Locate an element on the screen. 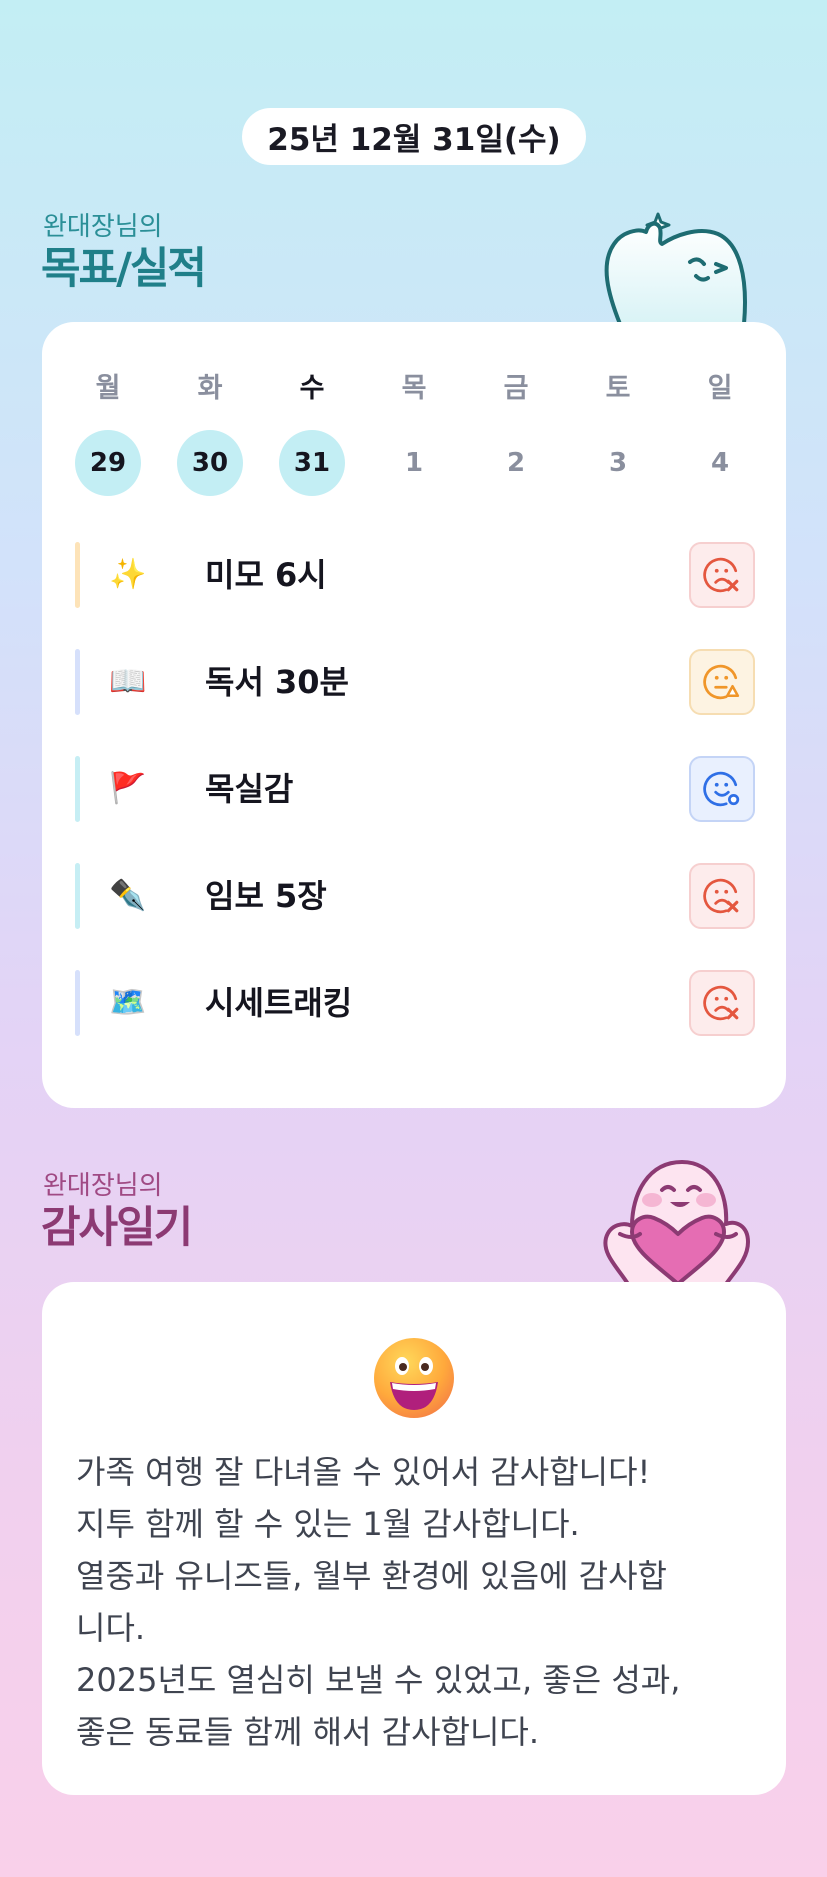  gratitude-line: 가족 여행 잘 다녀올 수 있어서 감사합니다! is located at coordinates (363, 1472).